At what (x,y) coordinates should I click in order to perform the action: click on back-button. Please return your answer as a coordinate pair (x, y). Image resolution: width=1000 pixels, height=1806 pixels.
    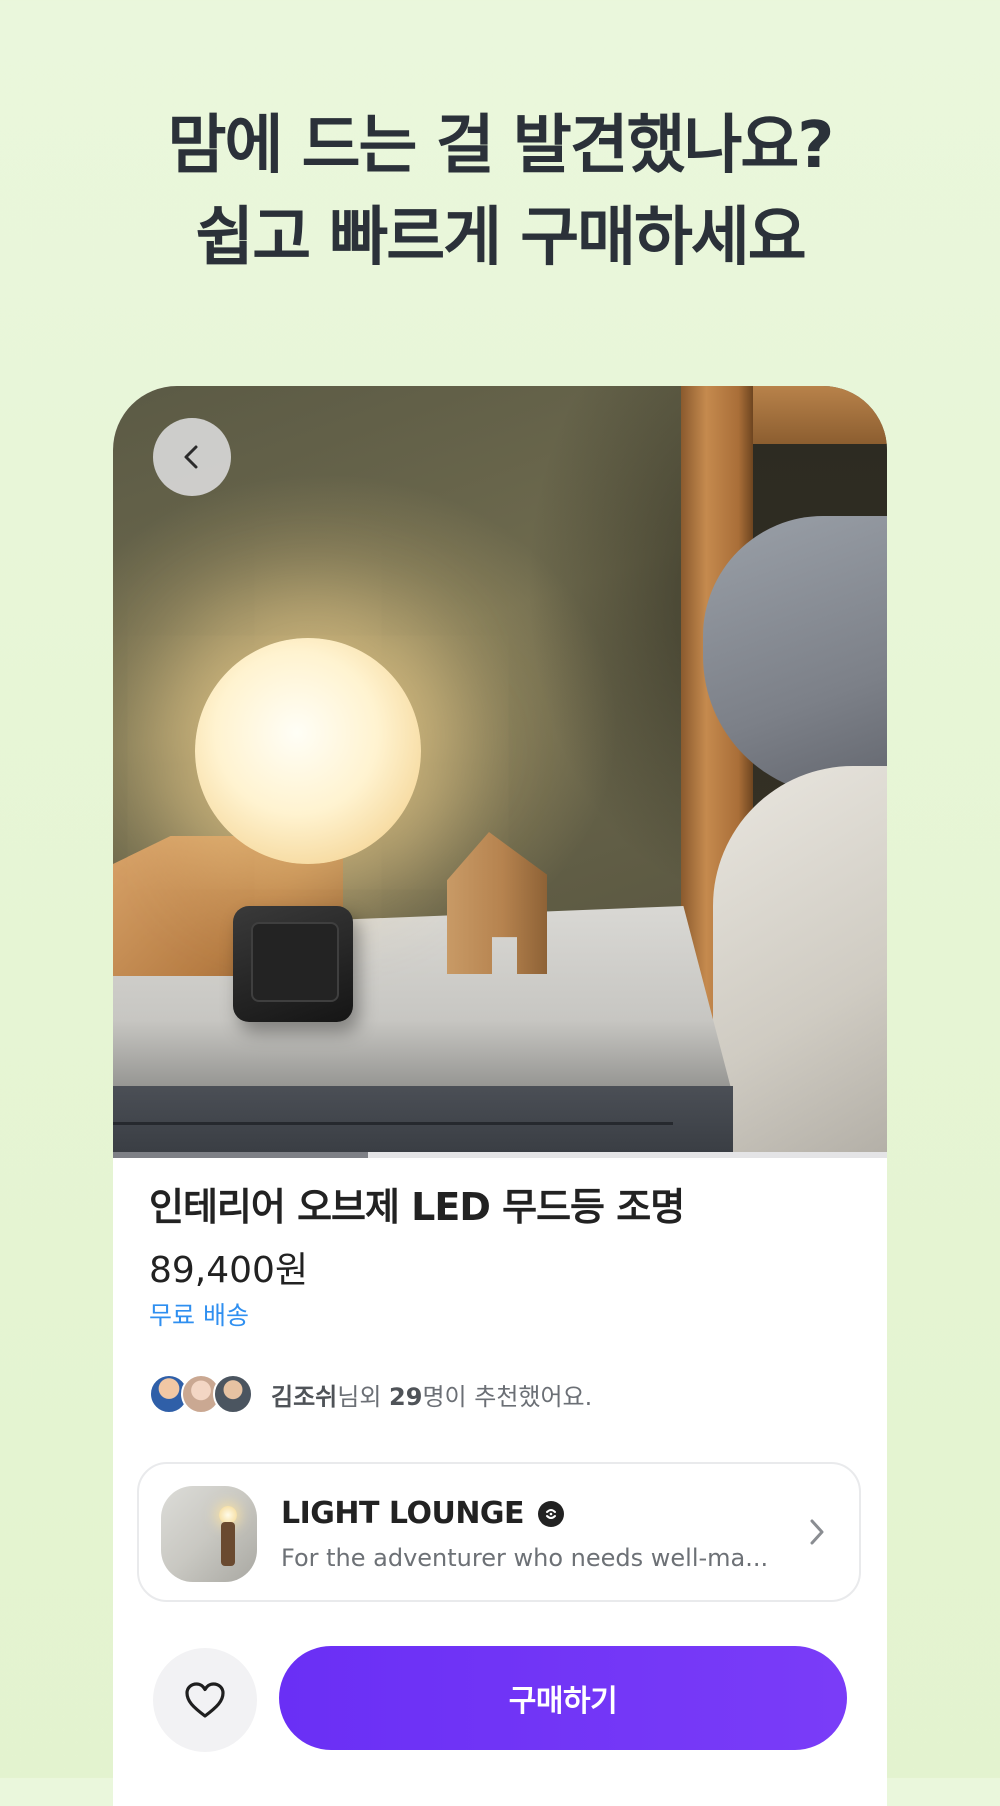
    Looking at the image, I should click on (192, 457).